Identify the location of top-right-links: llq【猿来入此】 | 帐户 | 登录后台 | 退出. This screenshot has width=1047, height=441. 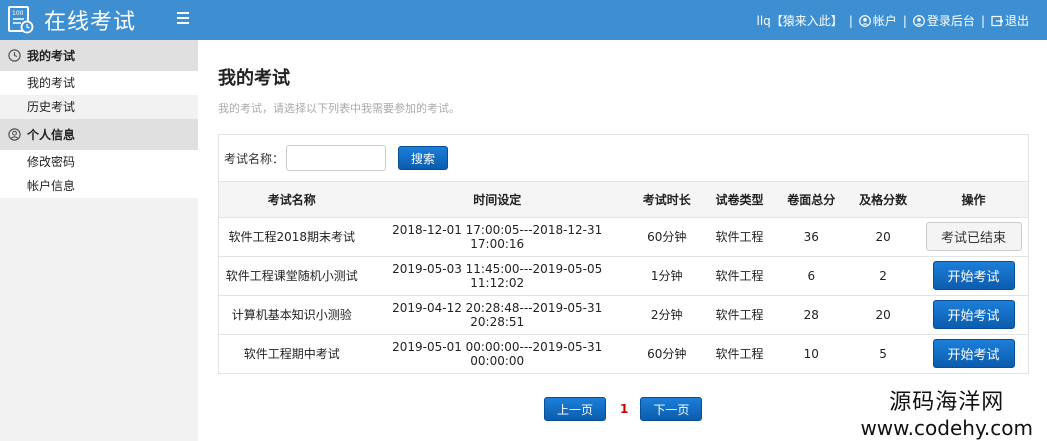
(893, 20).